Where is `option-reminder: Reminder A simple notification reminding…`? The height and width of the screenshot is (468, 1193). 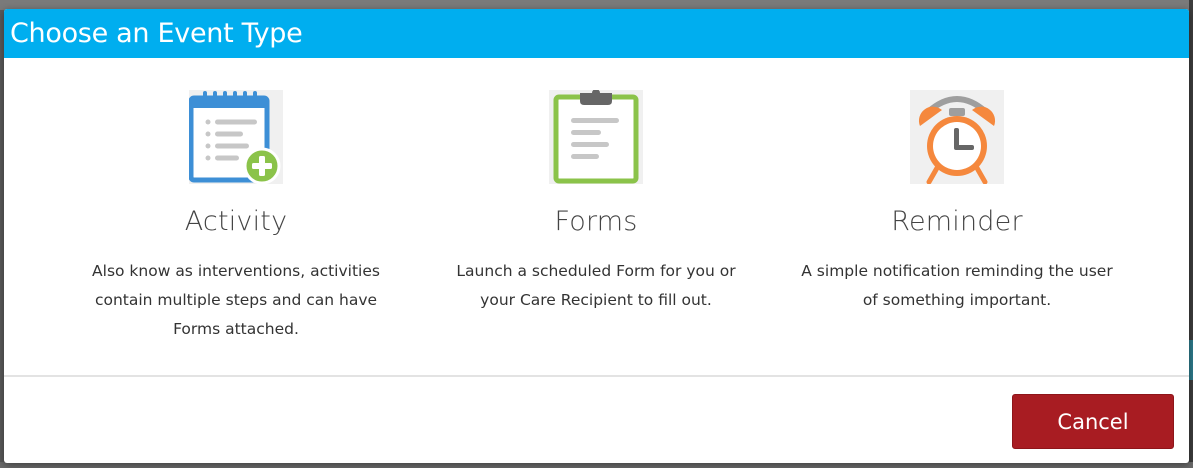 option-reminder: Reminder A simple notification reminding… is located at coordinates (957, 202).